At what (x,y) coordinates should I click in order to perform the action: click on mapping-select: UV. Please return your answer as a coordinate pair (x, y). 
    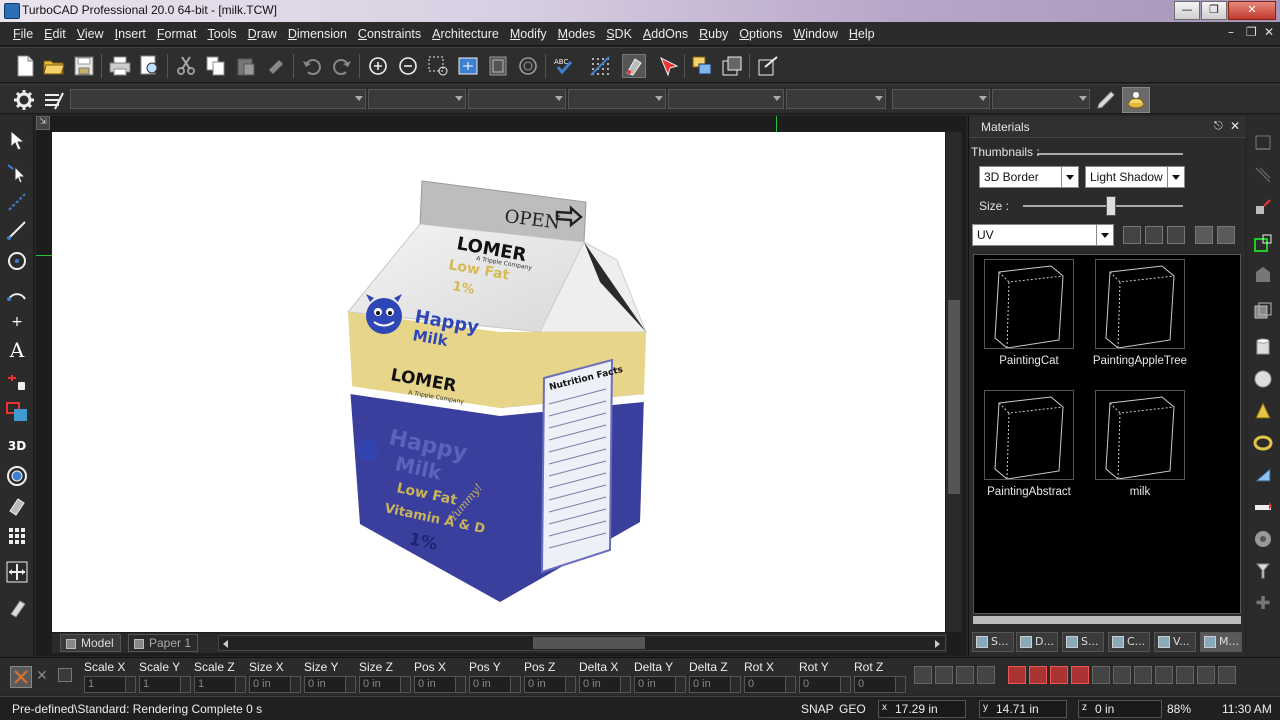
    Looking at the image, I should click on (1043, 235).